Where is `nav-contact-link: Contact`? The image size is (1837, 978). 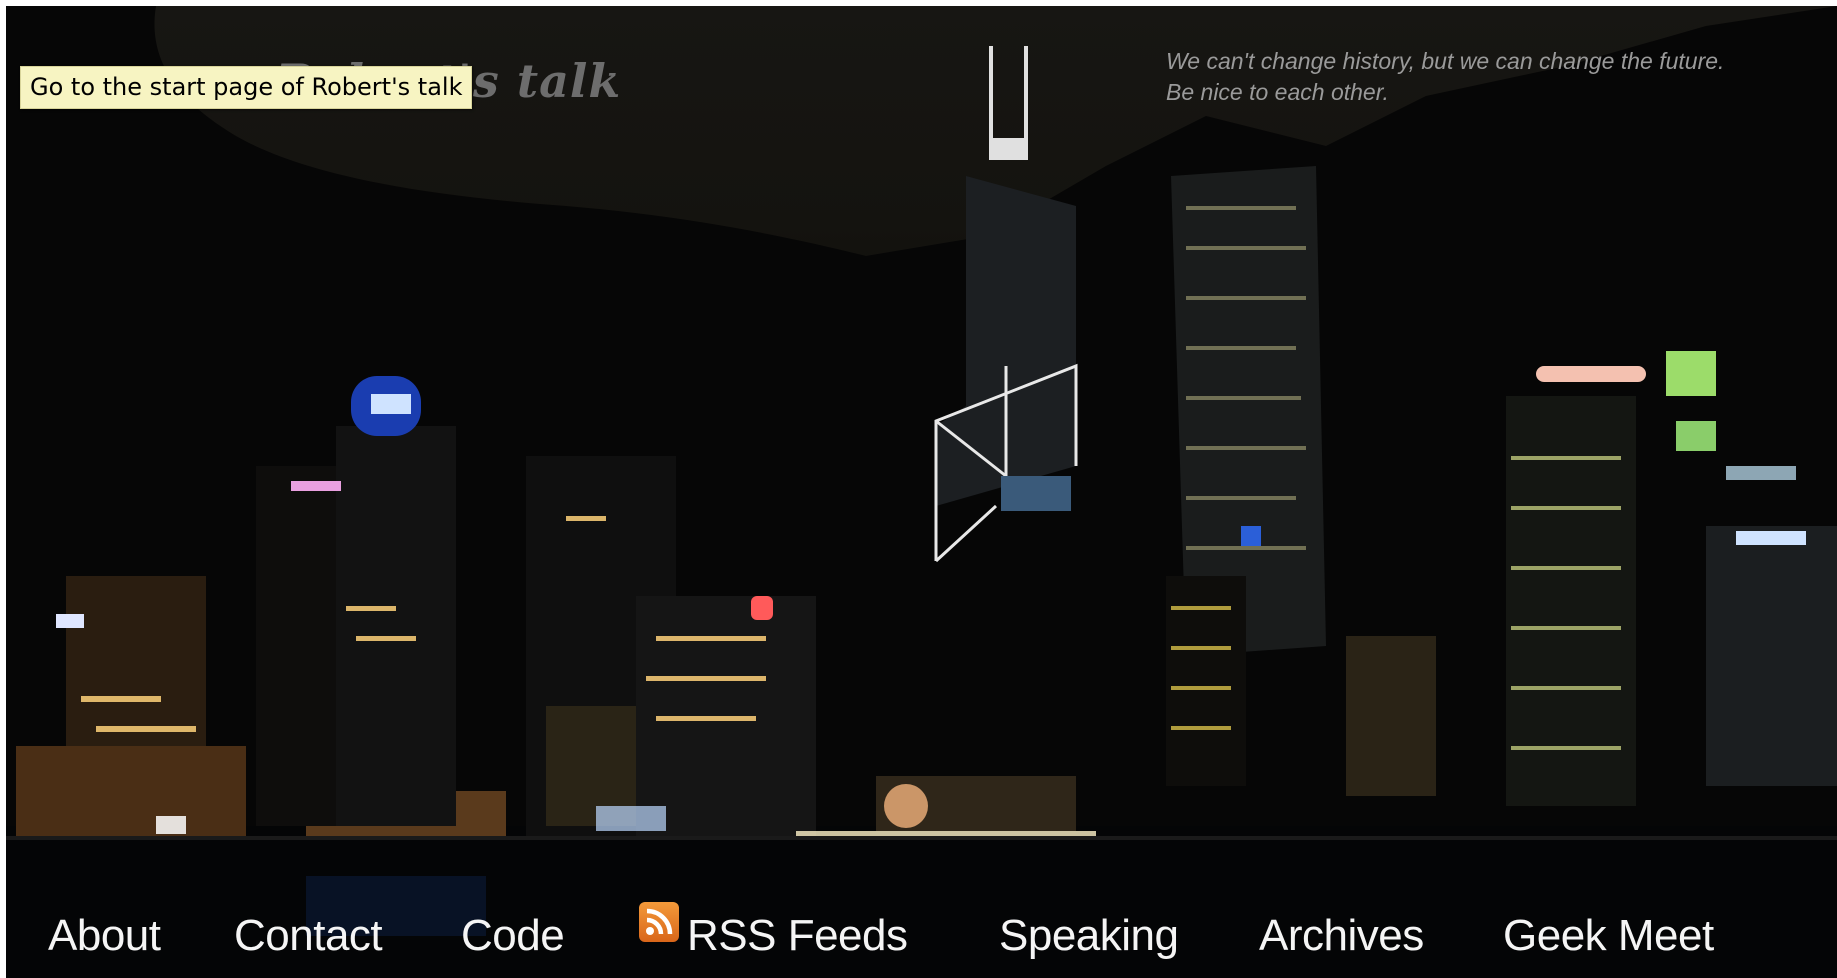
nav-contact-link: Contact is located at coordinates (308, 936).